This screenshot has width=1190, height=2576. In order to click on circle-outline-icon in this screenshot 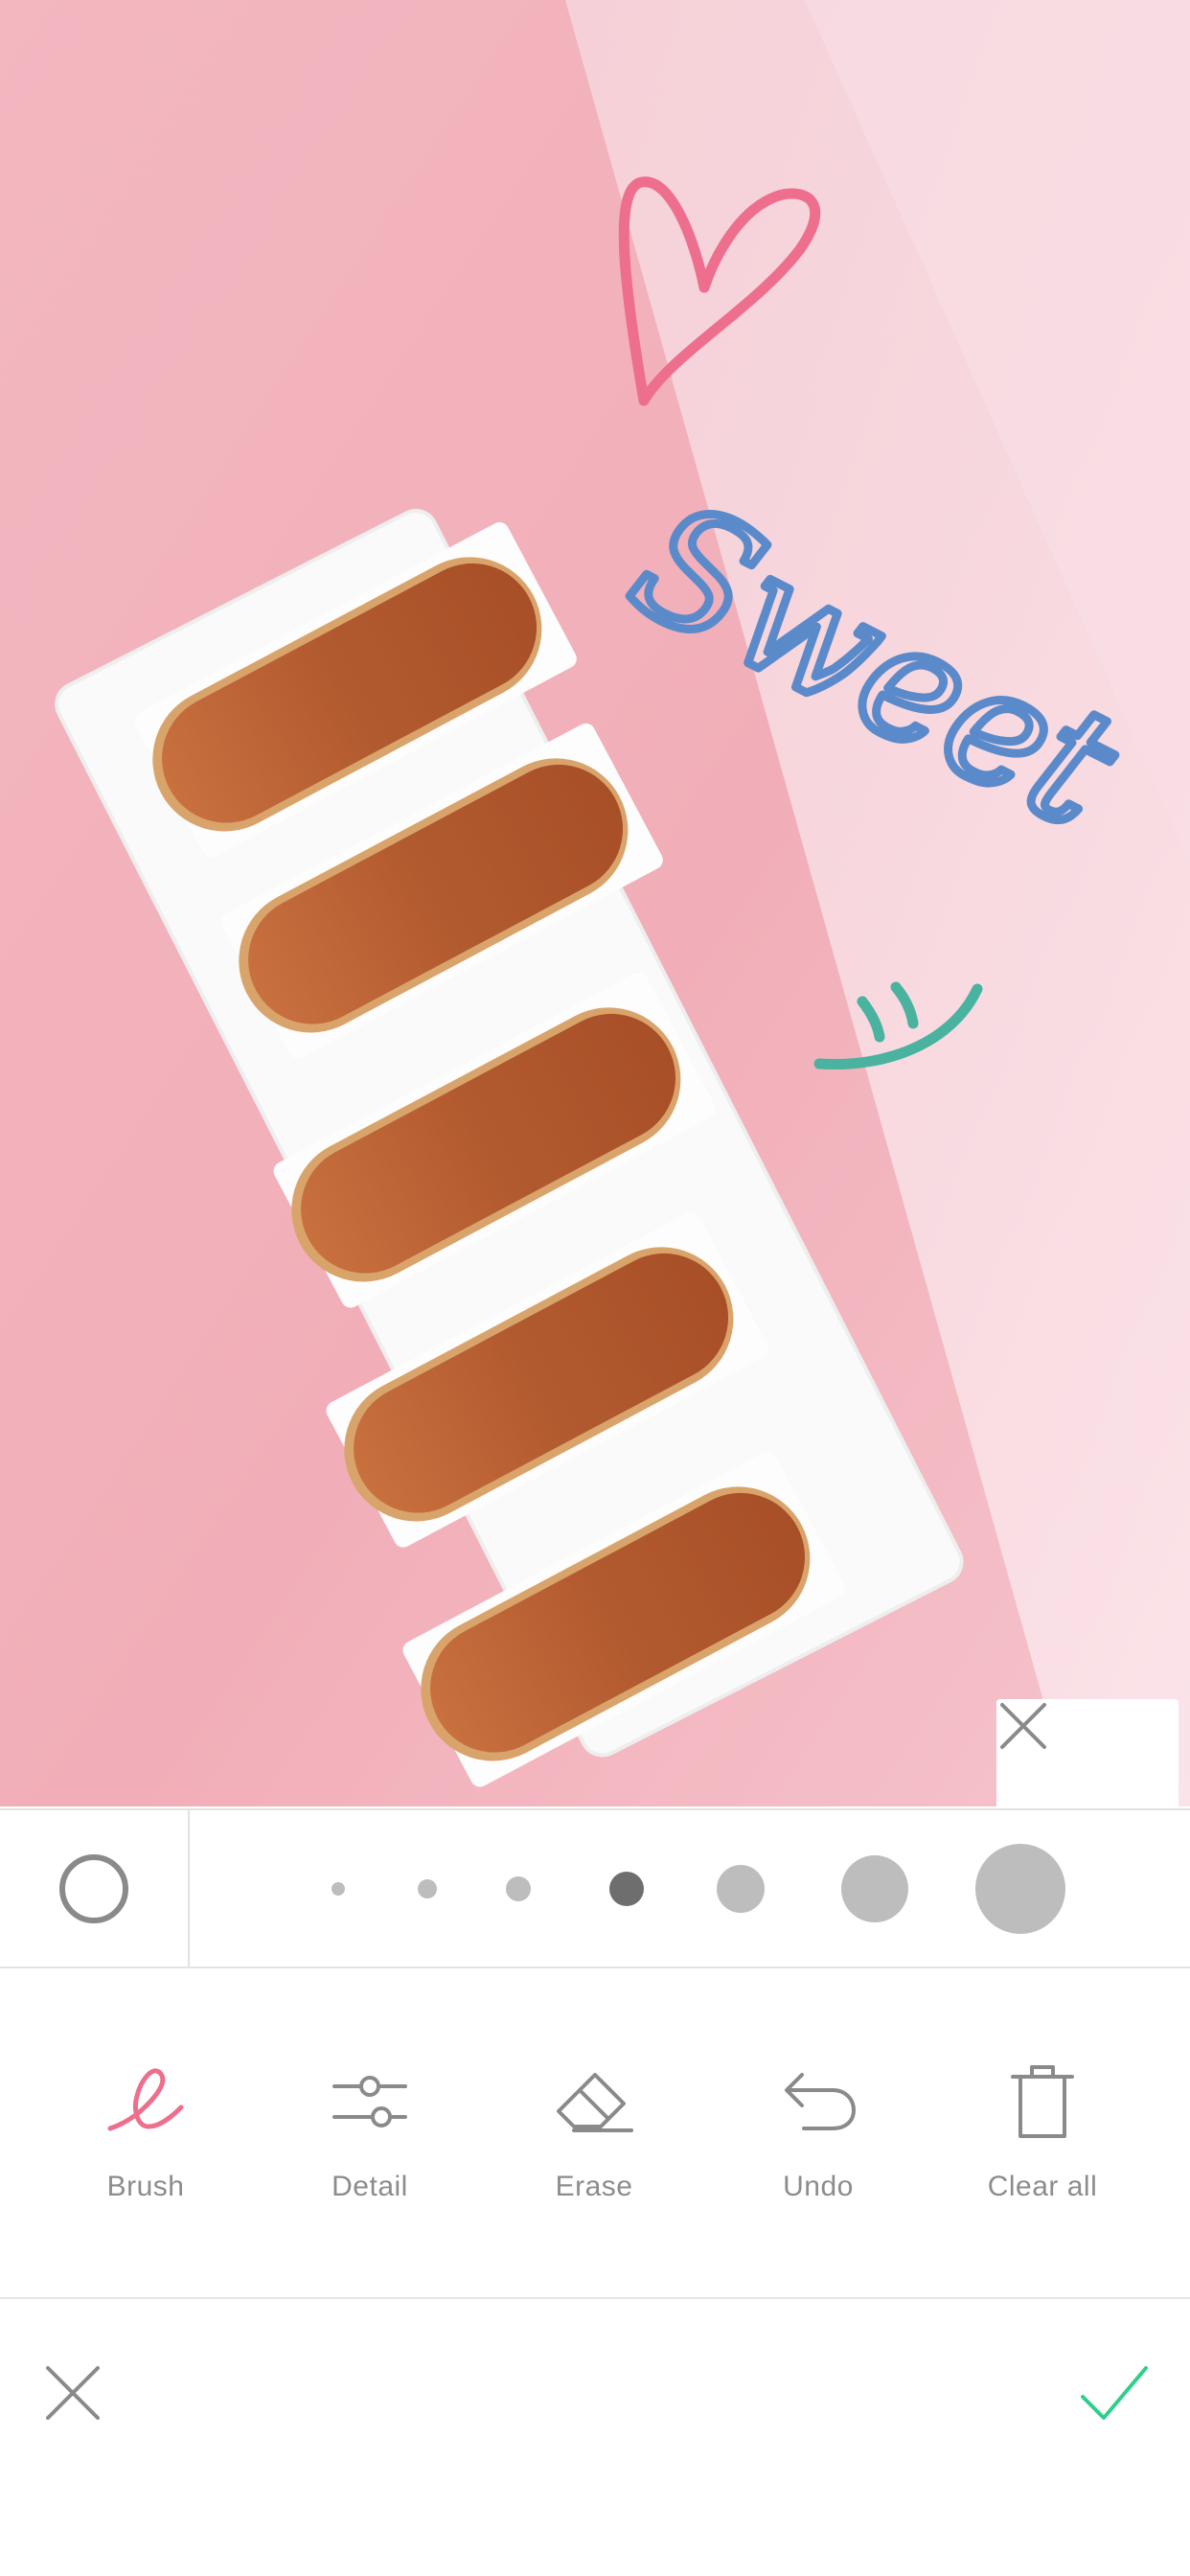, I will do `click(93, 1888)`.